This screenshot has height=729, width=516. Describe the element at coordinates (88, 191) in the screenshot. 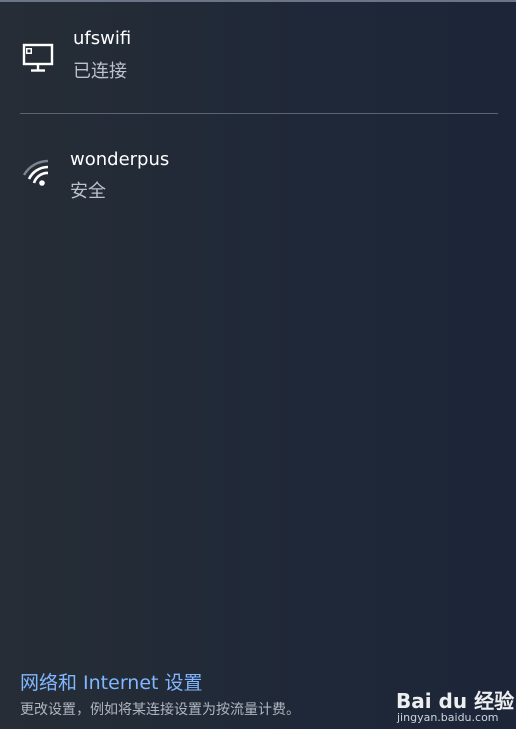

I see `network-status: 安全` at that location.